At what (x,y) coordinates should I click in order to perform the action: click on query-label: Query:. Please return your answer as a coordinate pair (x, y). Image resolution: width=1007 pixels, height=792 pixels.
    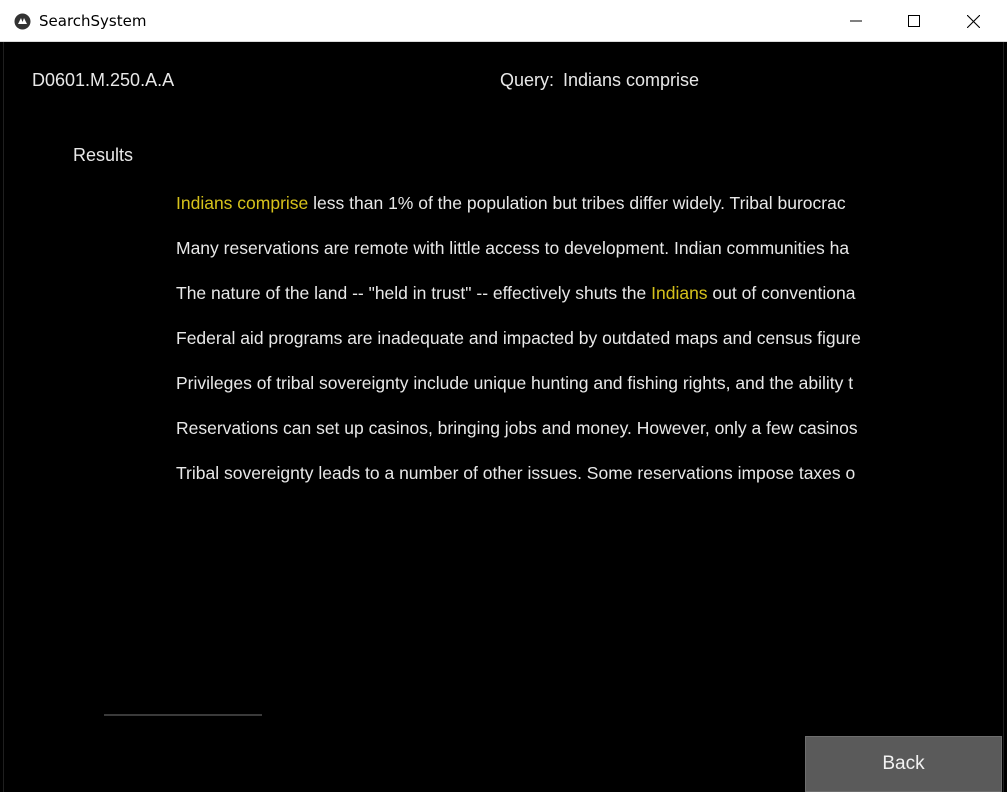
    Looking at the image, I should click on (527, 80).